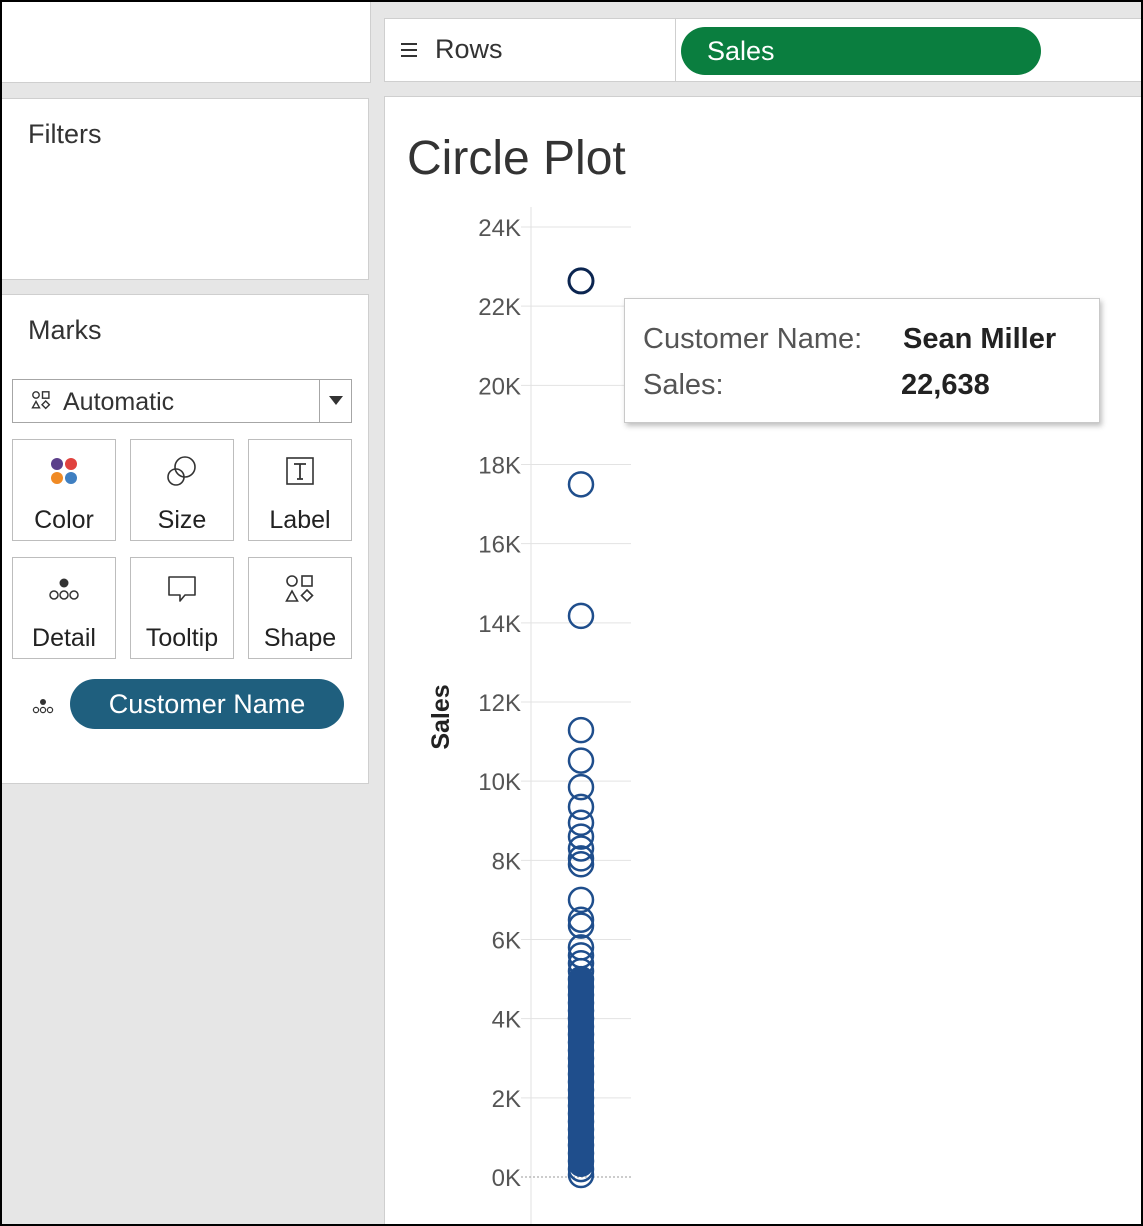 The height and width of the screenshot is (1226, 1143). I want to click on color-dots-icon, so click(64, 471).